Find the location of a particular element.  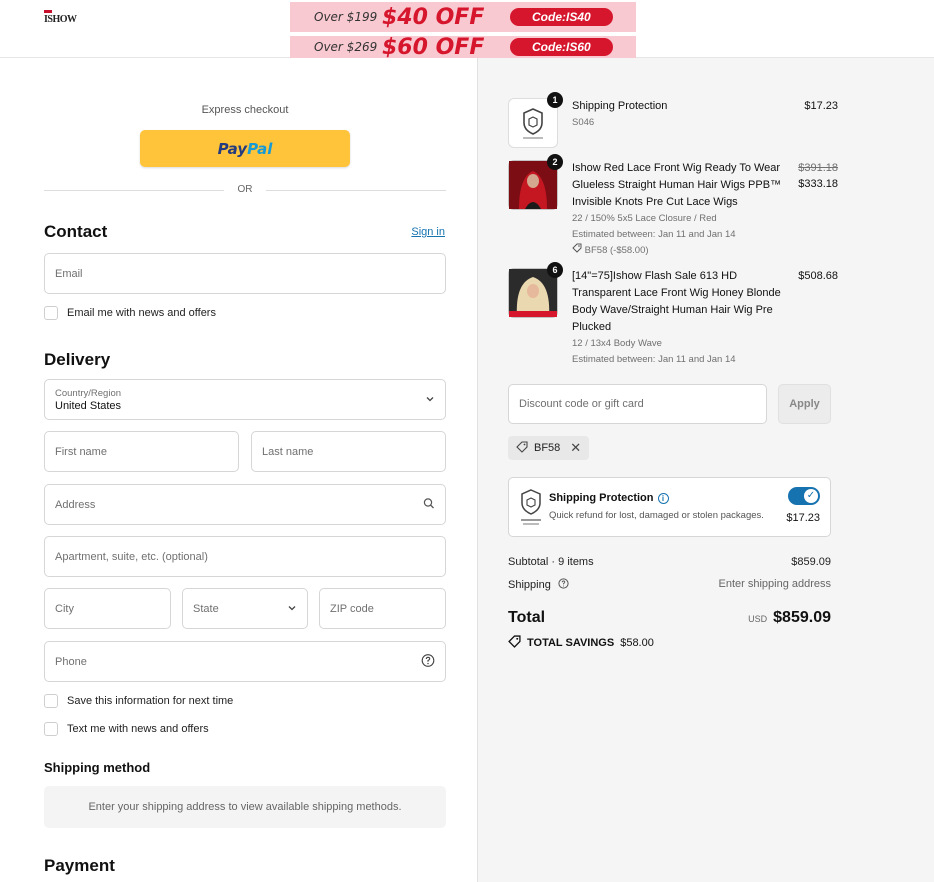

last-name-field: Last name is located at coordinates (348, 451).